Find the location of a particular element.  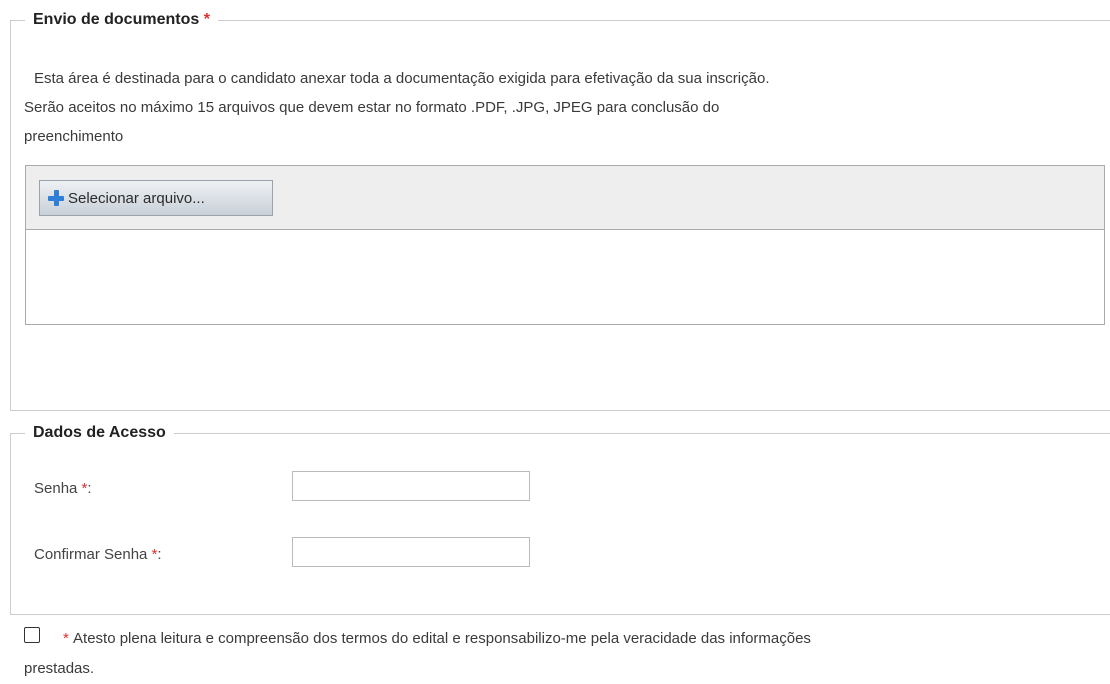

confirm-password-input is located at coordinates (411, 552).